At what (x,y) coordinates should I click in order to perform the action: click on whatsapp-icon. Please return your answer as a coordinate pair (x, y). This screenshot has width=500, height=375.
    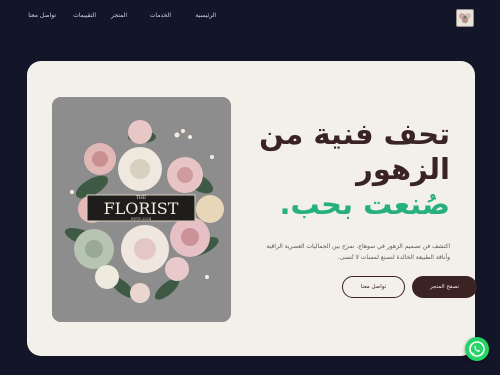
    Looking at the image, I should click on (477, 349).